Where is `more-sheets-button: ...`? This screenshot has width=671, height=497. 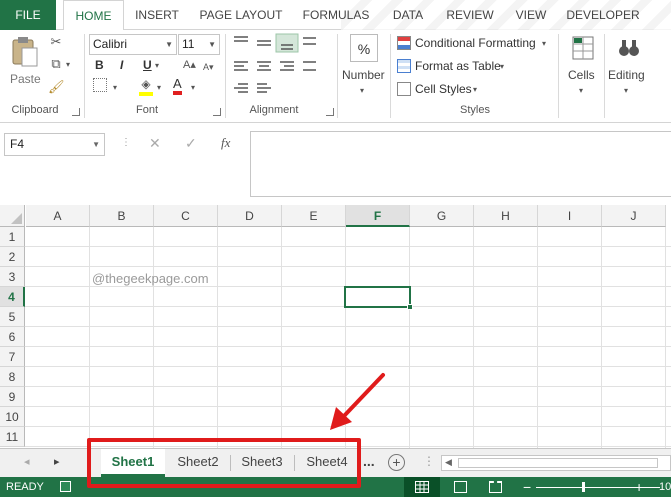
more-sheets-button: ... is located at coordinates (369, 461).